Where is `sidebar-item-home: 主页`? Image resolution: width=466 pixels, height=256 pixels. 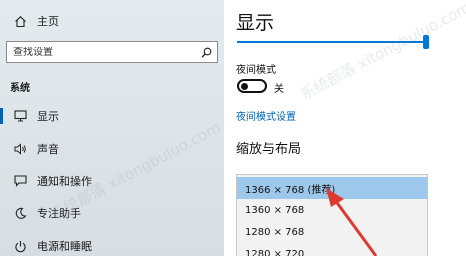 sidebar-item-home: 主页 is located at coordinates (112, 21).